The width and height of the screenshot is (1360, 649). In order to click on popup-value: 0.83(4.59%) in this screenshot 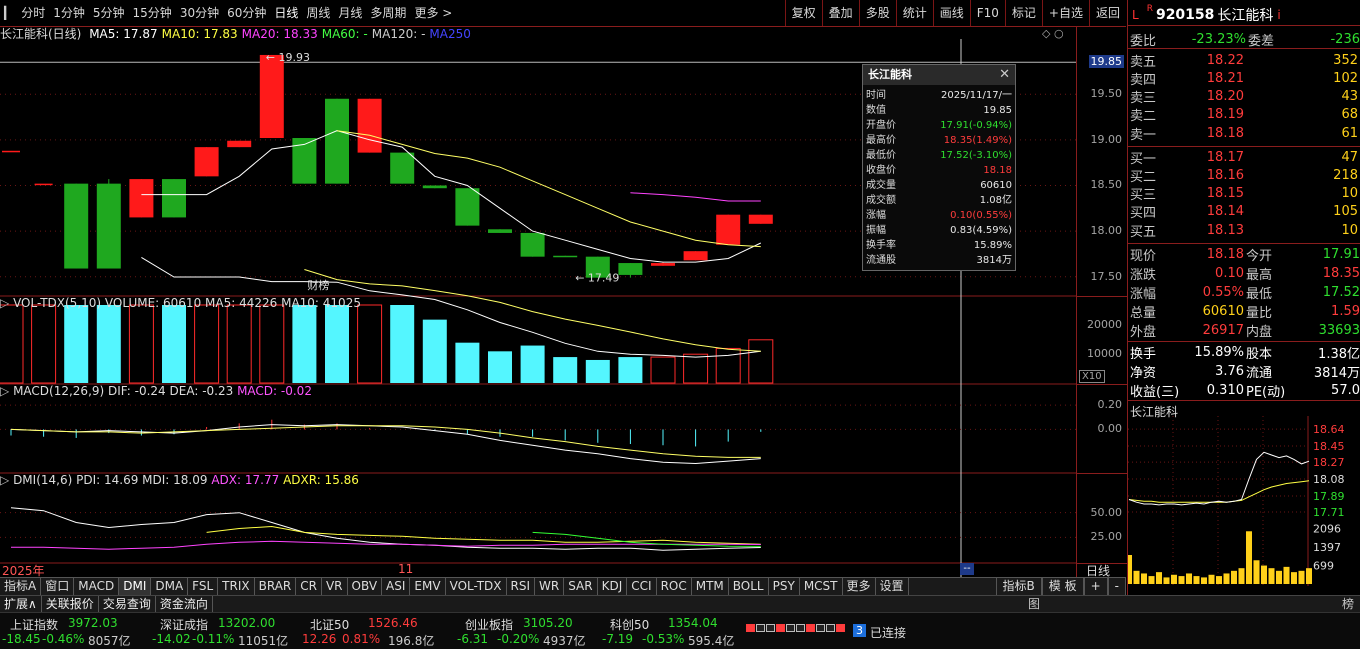, I will do `click(981, 230)`.